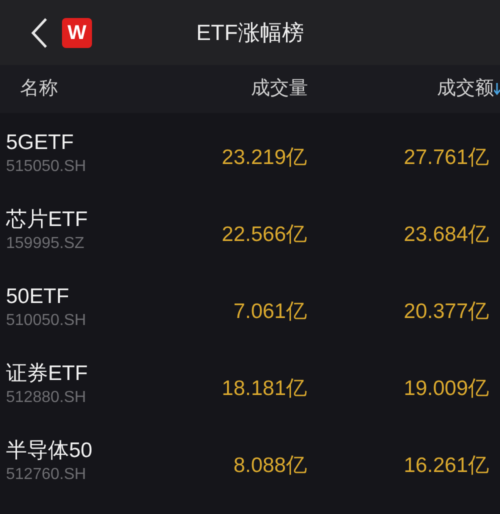 Image resolution: width=500 pixels, height=514 pixels. Describe the element at coordinates (264, 157) in the screenshot. I see `volume-value: 23.219亿` at that location.